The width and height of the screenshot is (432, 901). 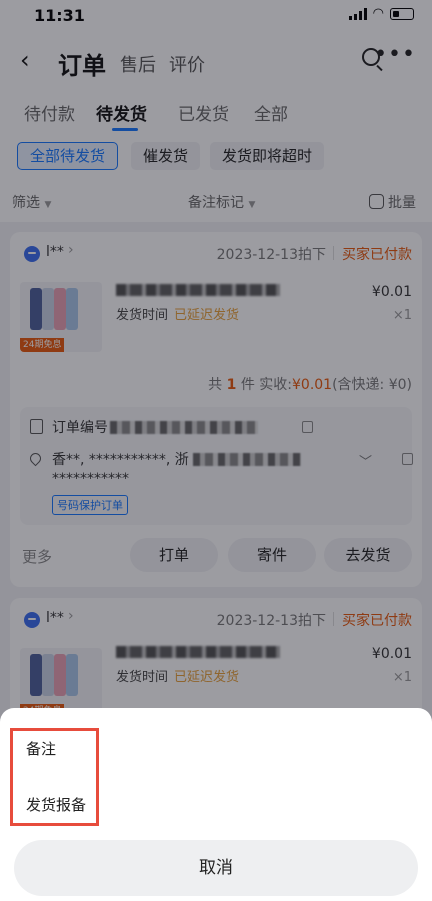 I want to click on cancel-button: 取消, so click(x=216, y=868).